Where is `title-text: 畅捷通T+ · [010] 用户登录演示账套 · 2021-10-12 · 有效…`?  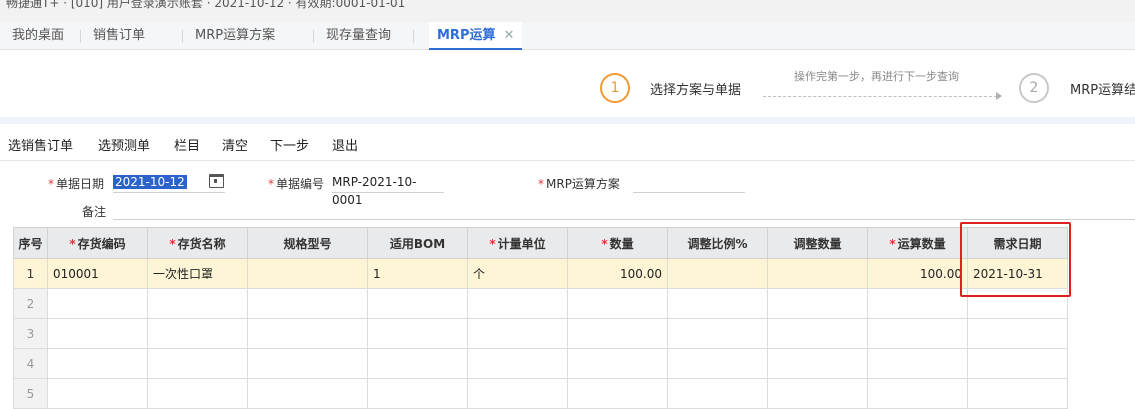 title-text: 畅捷通T+ · [010] 用户登录演示账套 · 2021-10-12 · 有效… is located at coordinates (206, 5).